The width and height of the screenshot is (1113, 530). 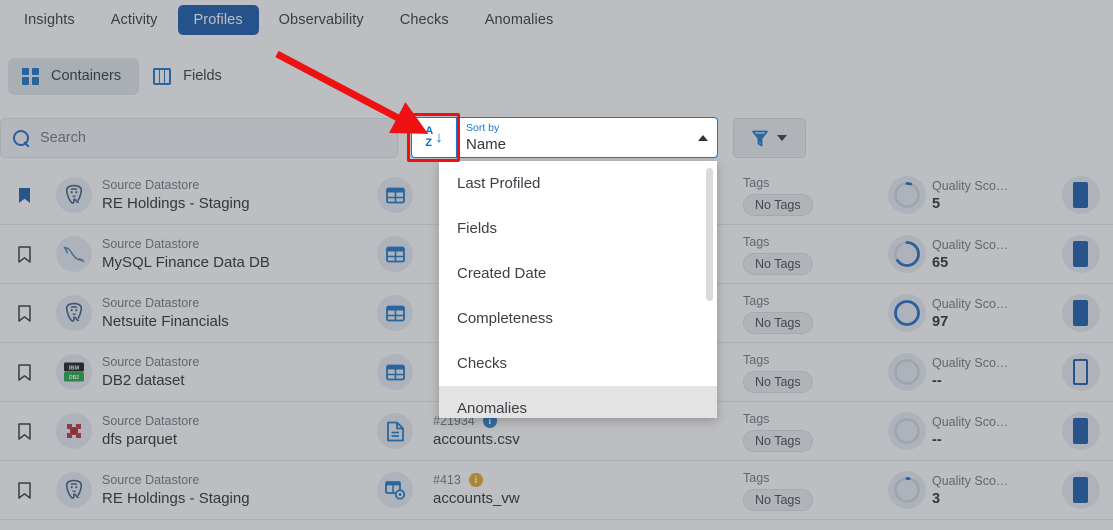 What do you see at coordinates (578, 363) in the screenshot?
I see `sort-option-checks: Checks` at bounding box center [578, 363].